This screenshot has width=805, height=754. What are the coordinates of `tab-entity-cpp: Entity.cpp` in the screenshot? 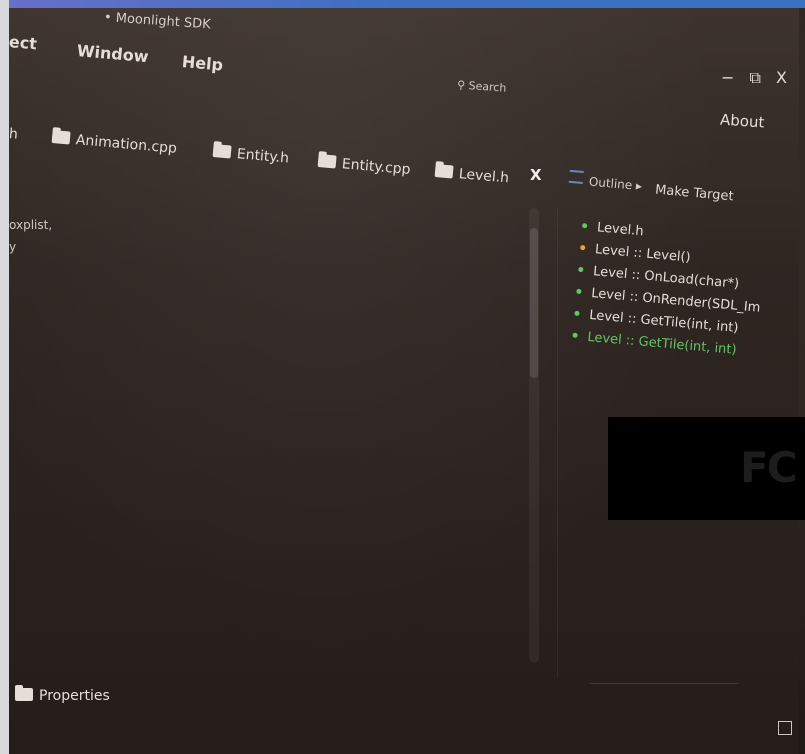 It's located at (364, 166).